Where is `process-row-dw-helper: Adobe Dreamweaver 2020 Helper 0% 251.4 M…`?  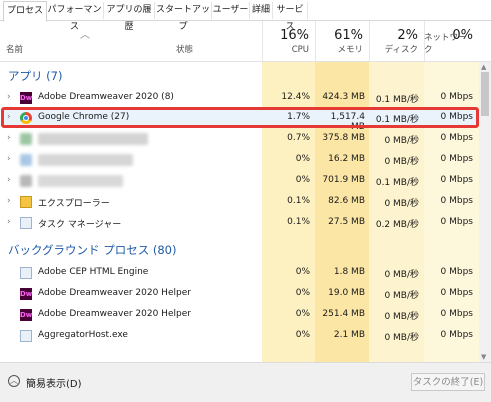
process-row-dw-helper: Adobe Dreamweaver 2020 Helper 0% 251.4 M… is located at coordinates (239, 315).